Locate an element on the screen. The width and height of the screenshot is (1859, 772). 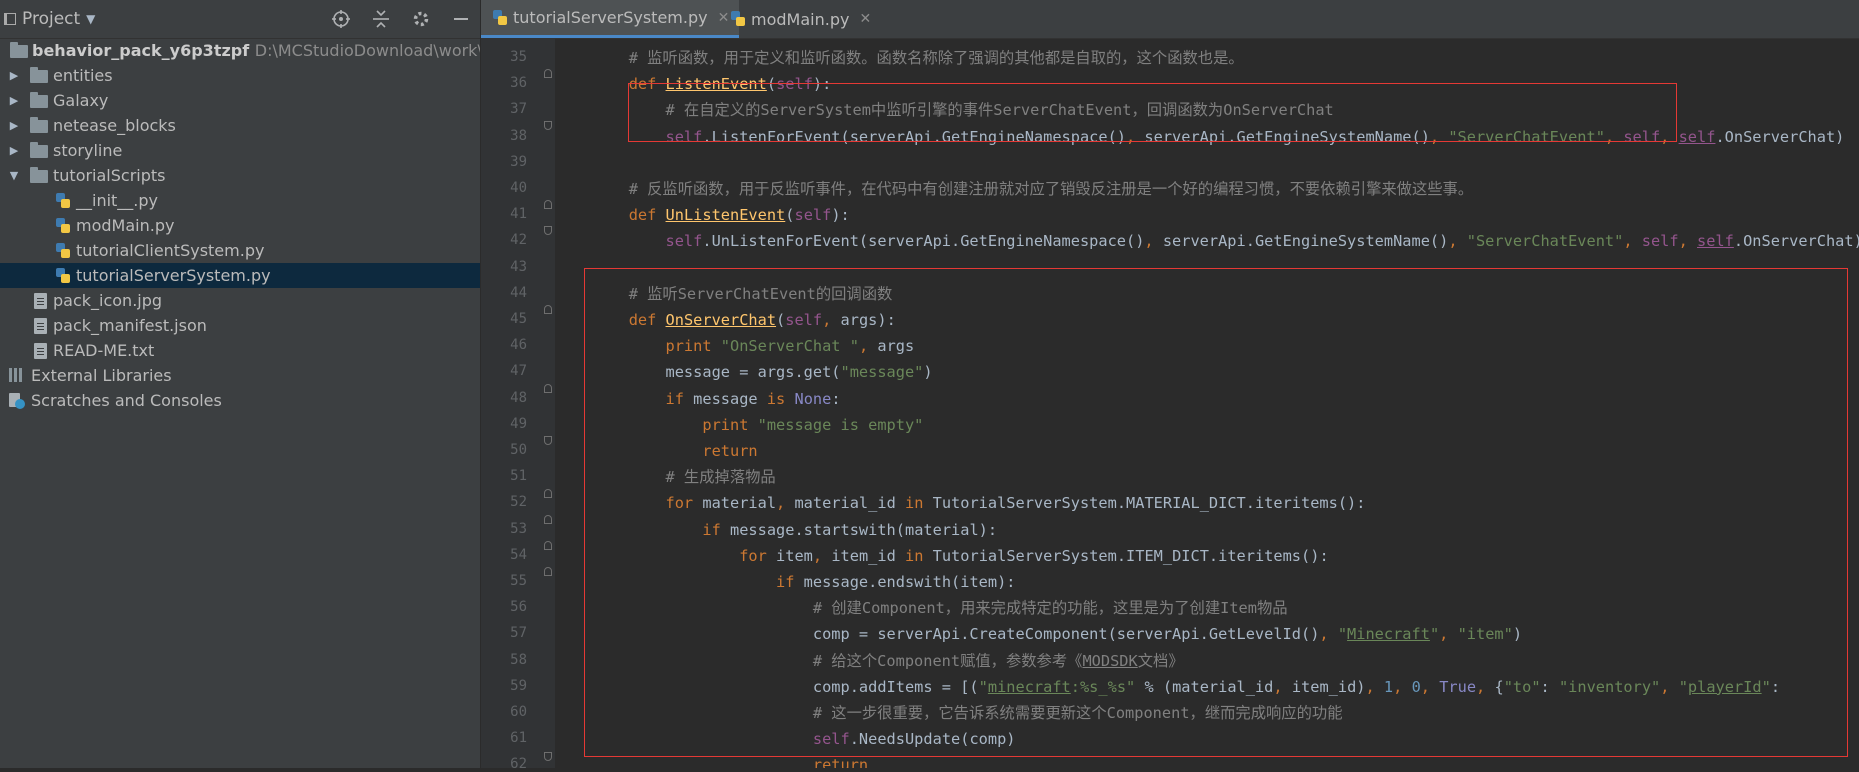
tree-item-galaxy: ▶ Galaxy is located at coordinates (240, 100).